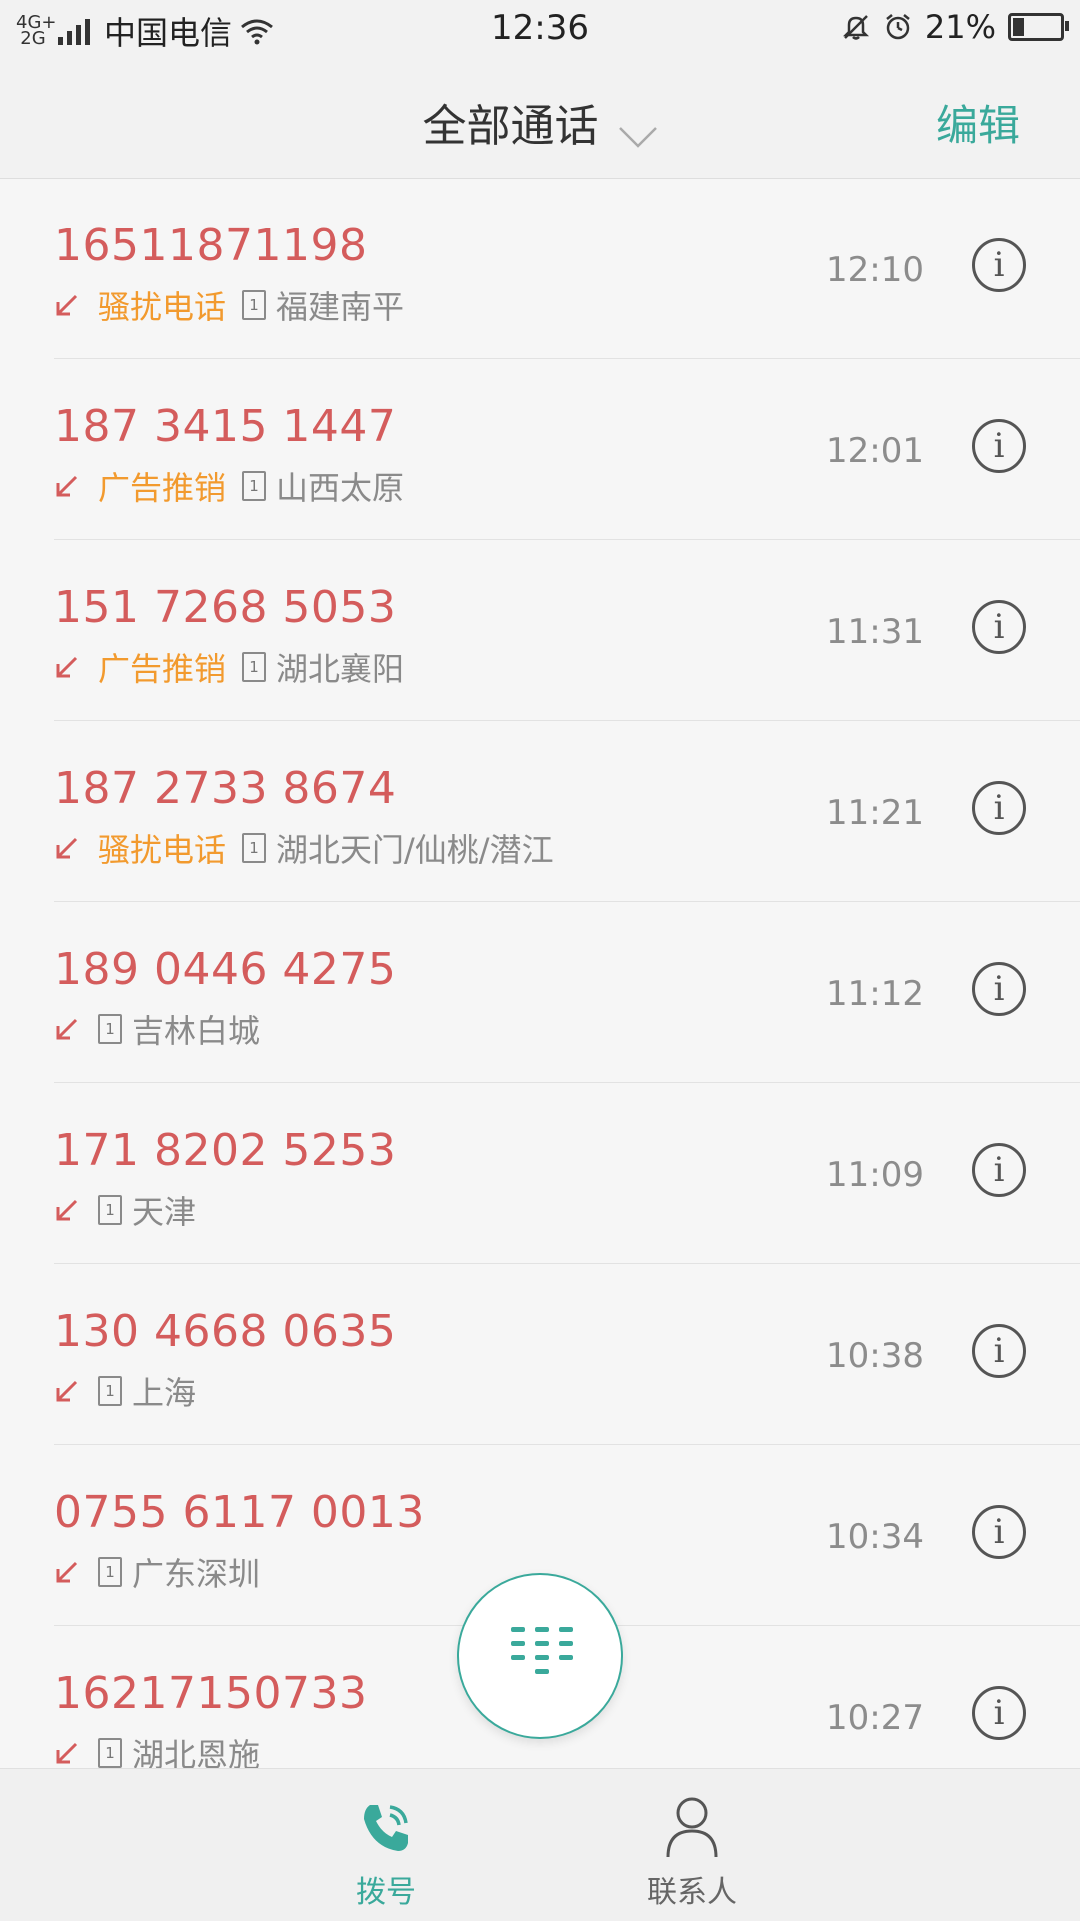  What do you see at coordinates (875, 270) in the screenshot?
I see `call-time: 12:10` at bounding box center [875, 270].